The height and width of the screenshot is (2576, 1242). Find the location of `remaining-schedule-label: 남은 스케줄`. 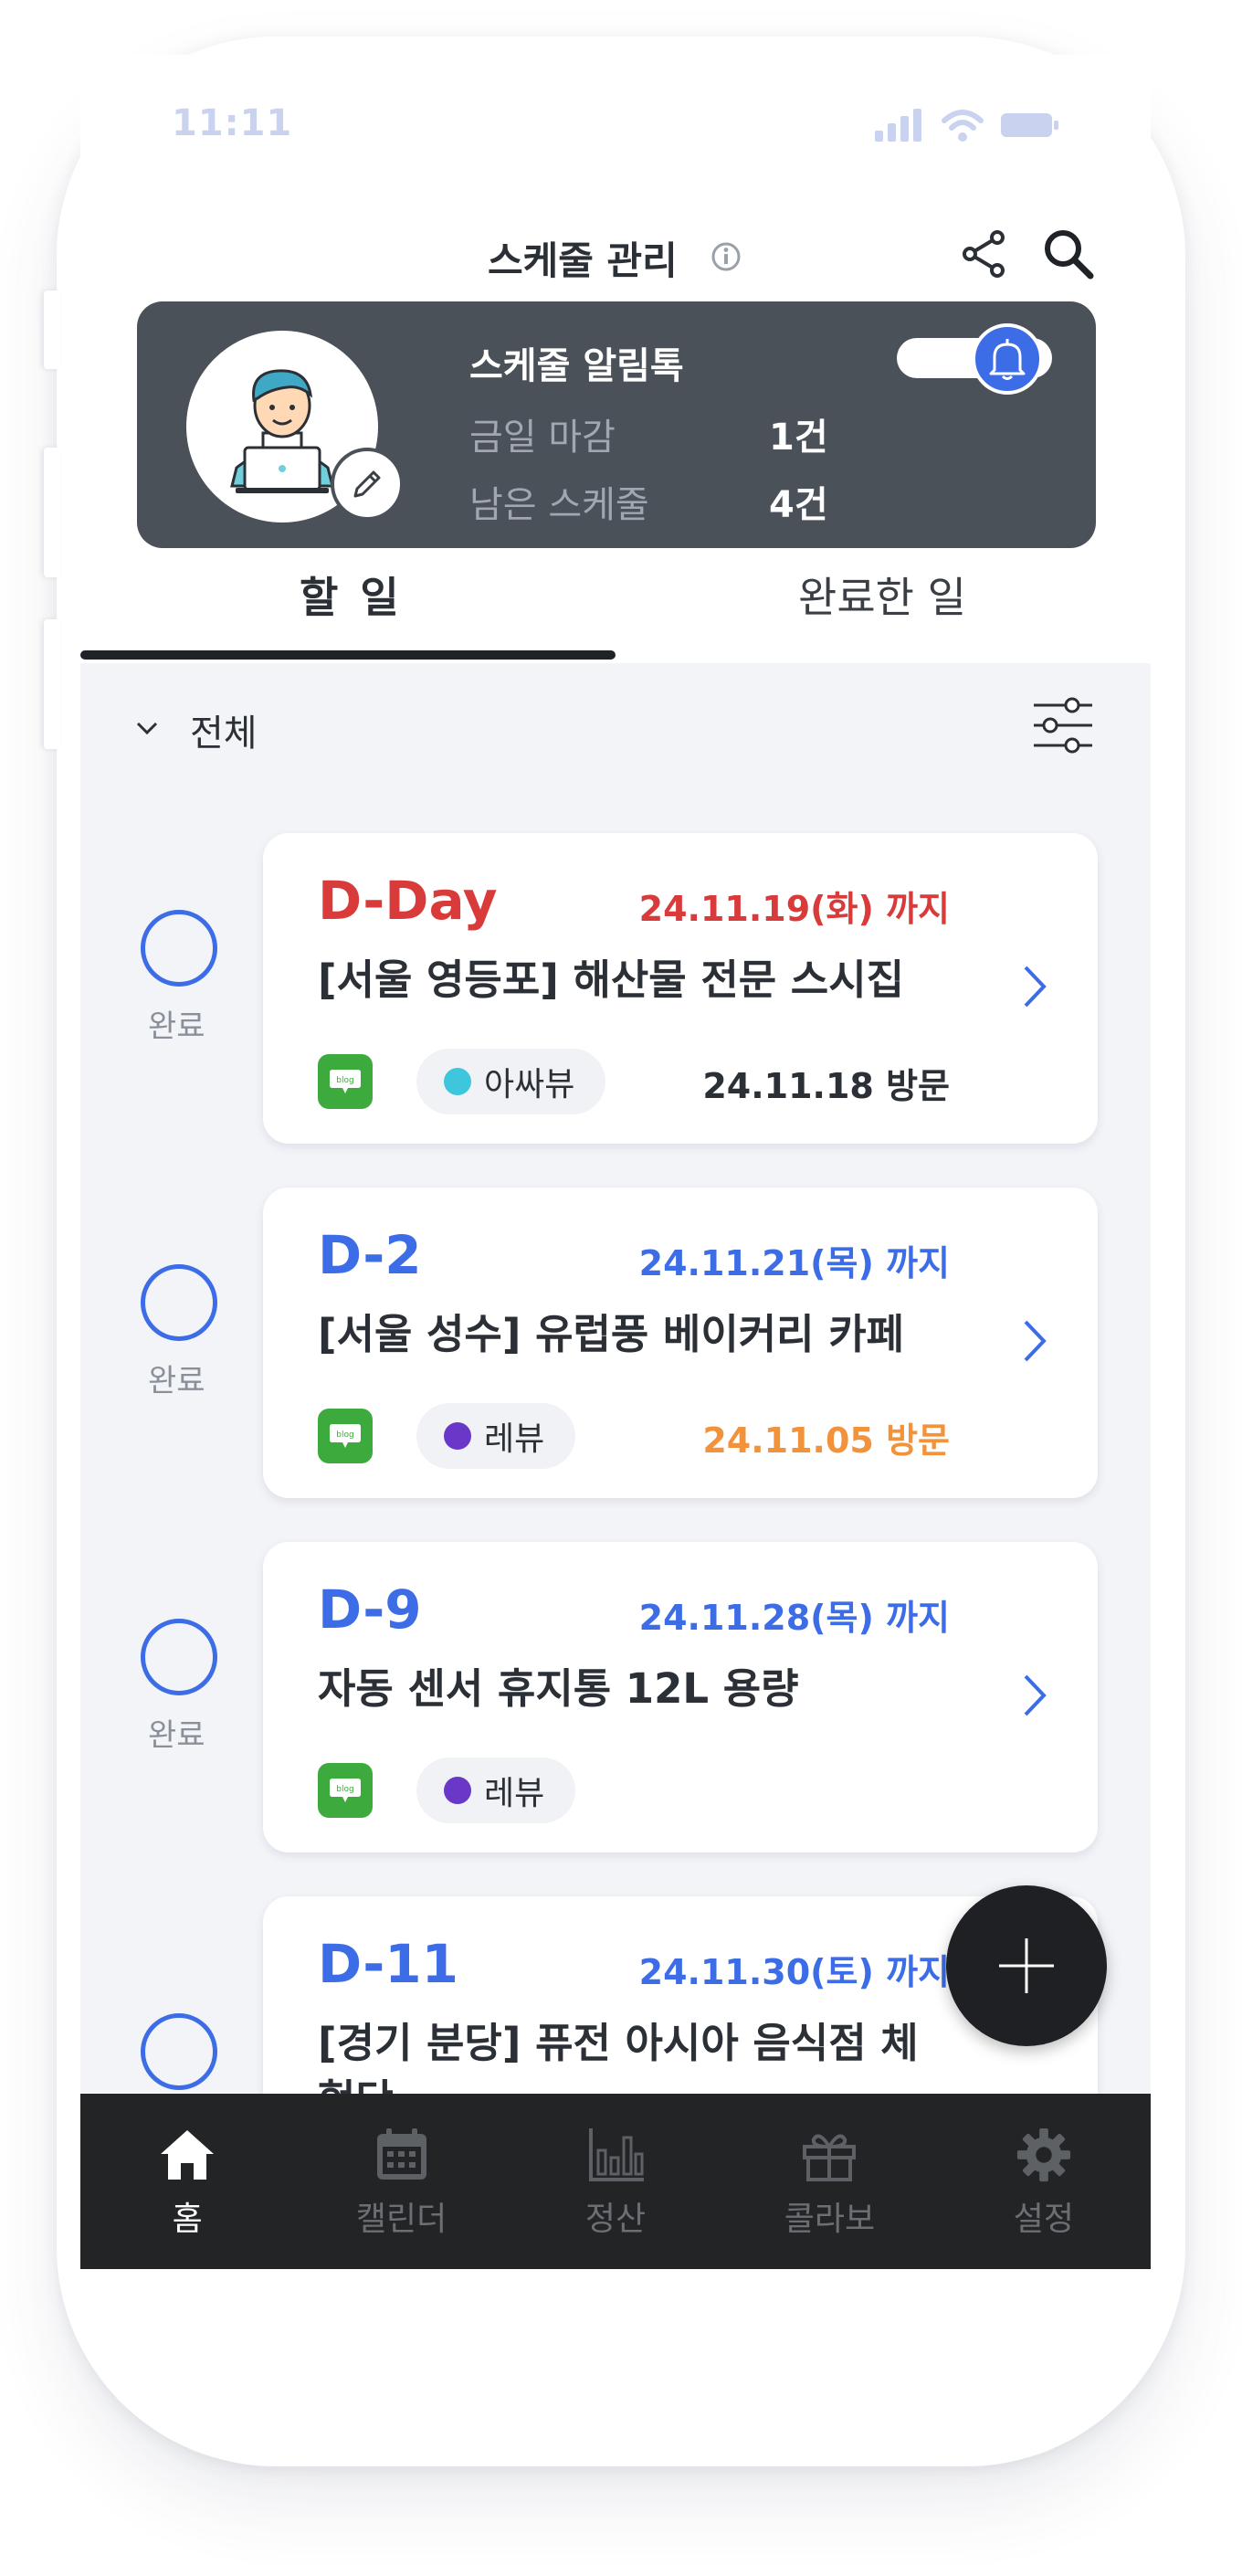

remaining-schedule-label: 남은 스케줄 is located at coordinates (559, 505).